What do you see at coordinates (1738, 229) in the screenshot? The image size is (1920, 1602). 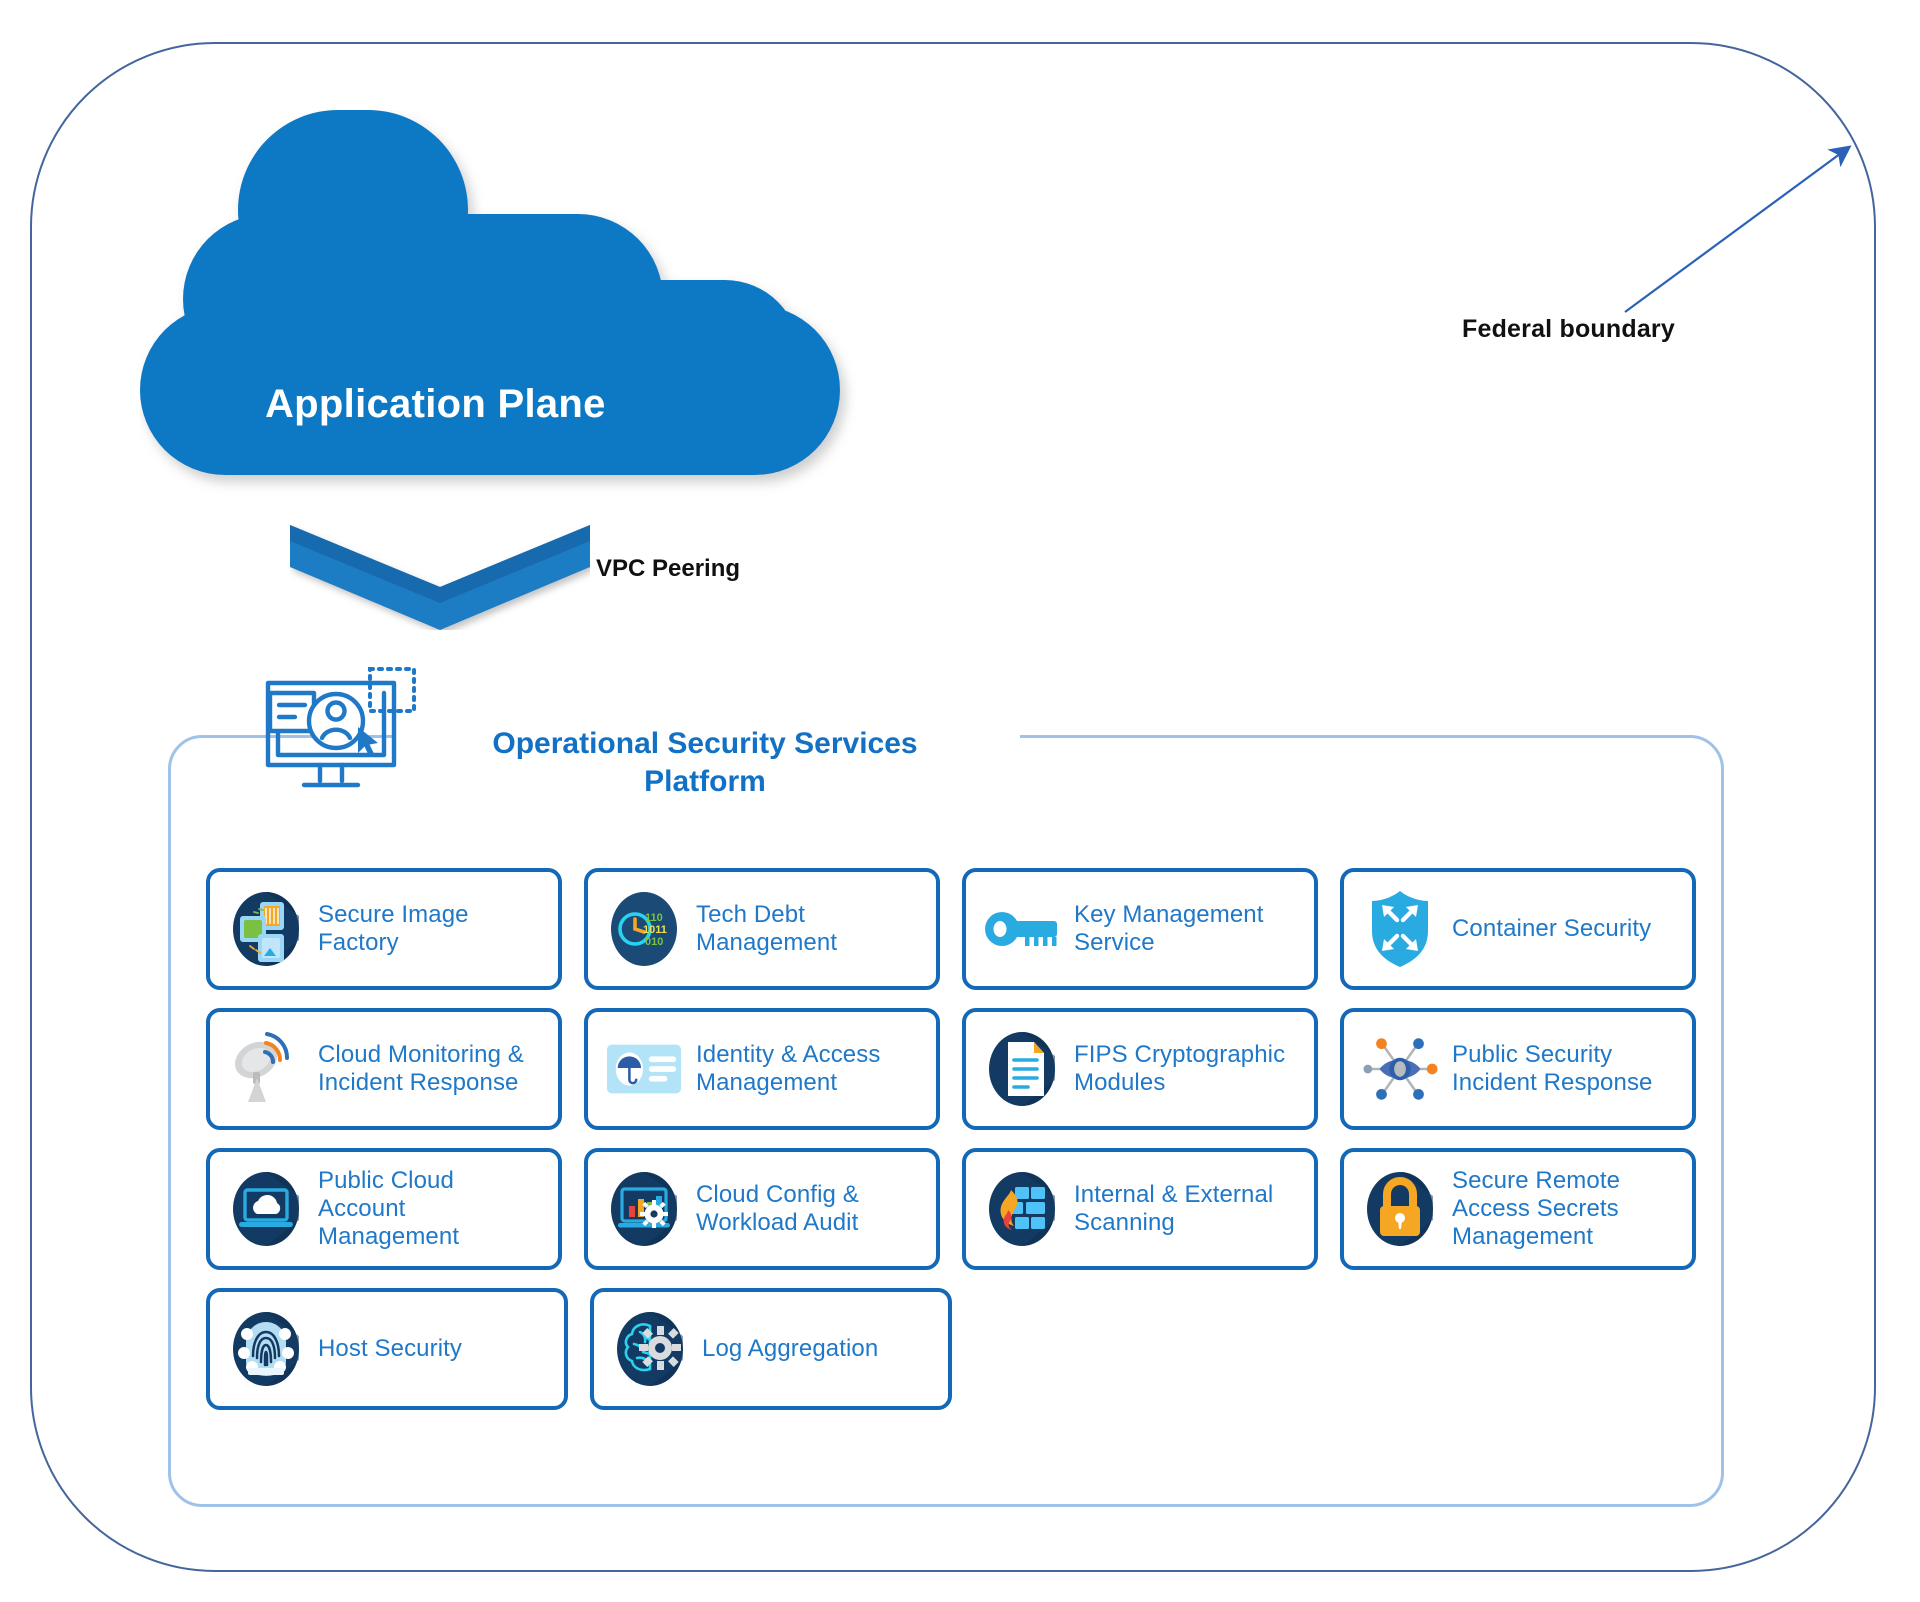 I see `federal-boundary-arrow-icon` at bounding box center [1738, 229].